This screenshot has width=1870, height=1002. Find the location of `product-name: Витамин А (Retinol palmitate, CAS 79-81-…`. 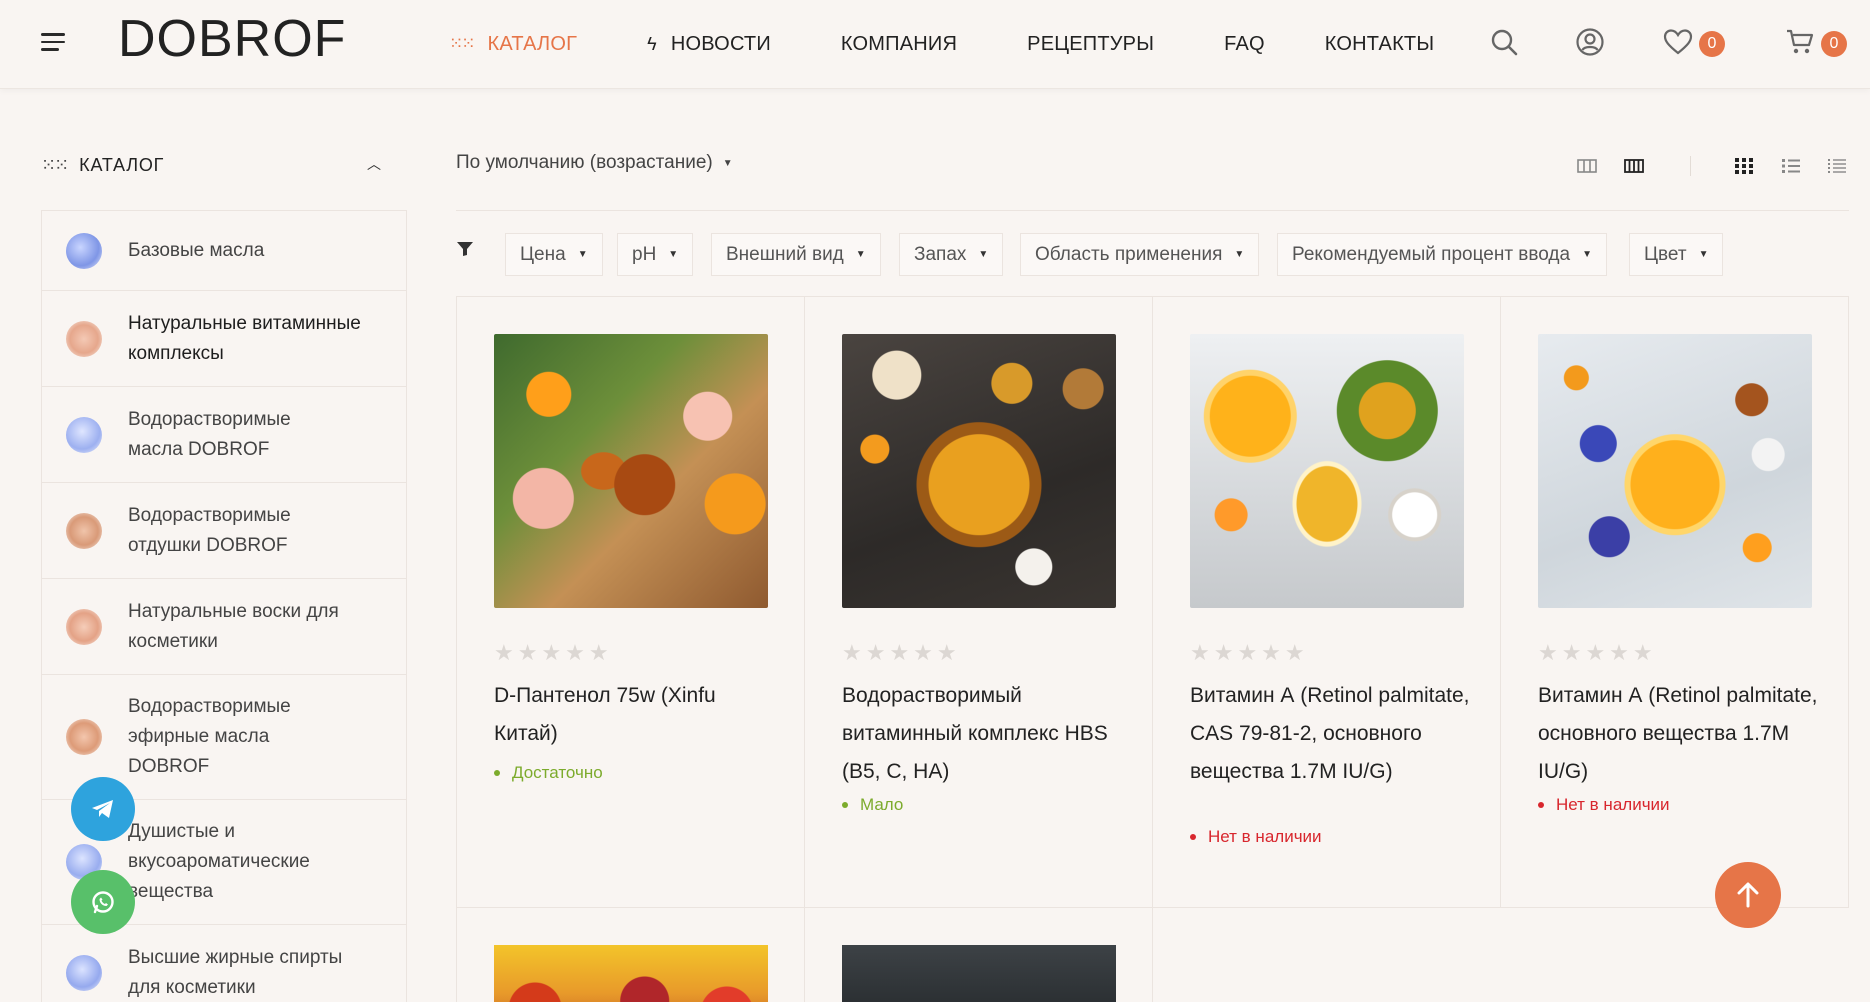

product-name: Витамин А (Retinol palmitate, CAS 79-81-… is located at coordinates (1330, 734).